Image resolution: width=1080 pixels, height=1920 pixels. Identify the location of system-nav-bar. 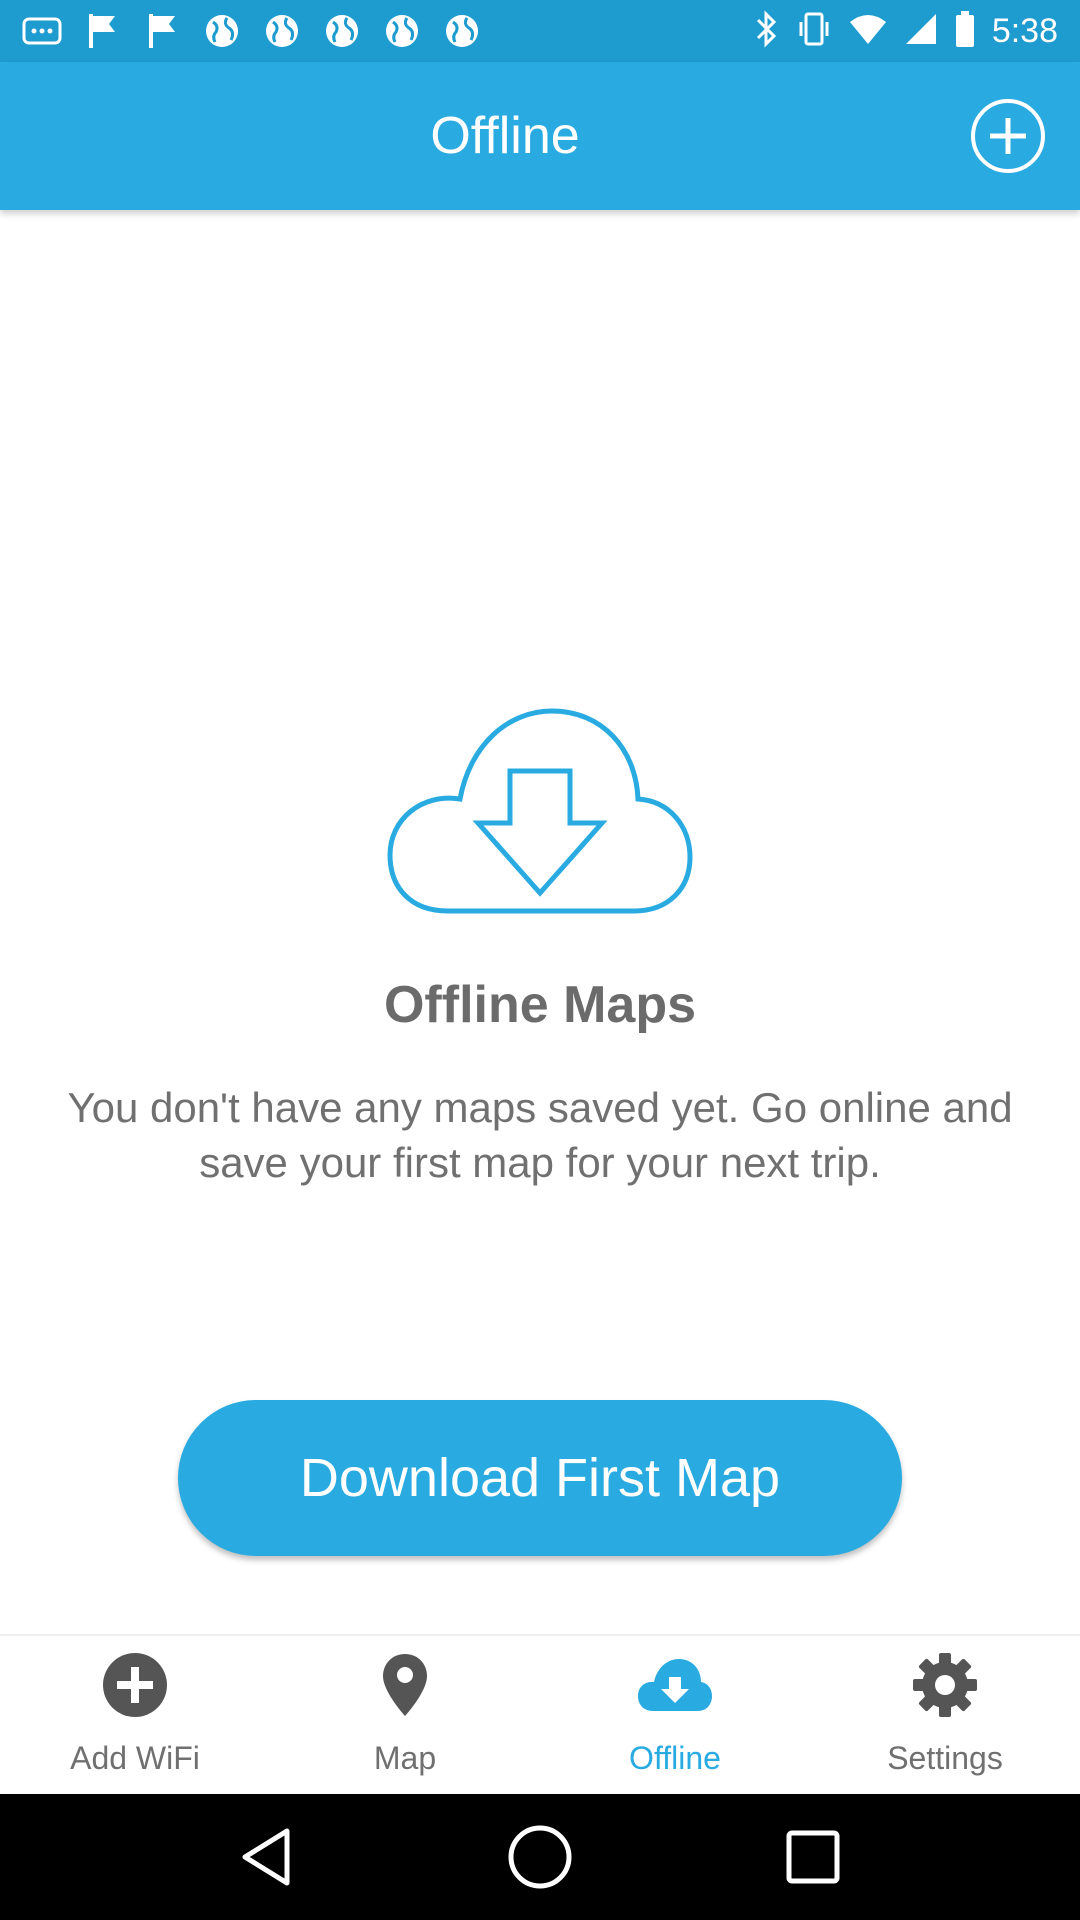
(540, 1857).